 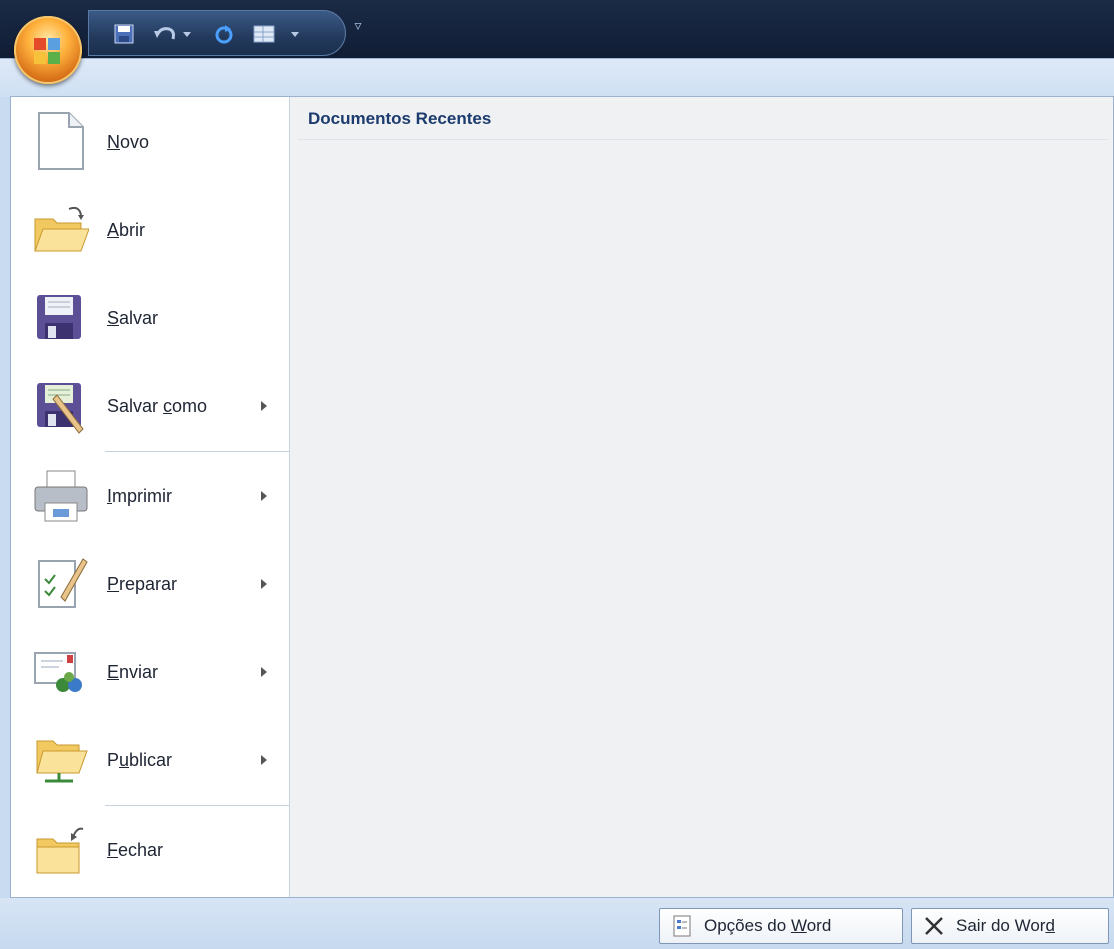 What do you see at coordinates (61, 671) in the screenshot?
I see `send-email-icon` at bounding box center [61, 671].